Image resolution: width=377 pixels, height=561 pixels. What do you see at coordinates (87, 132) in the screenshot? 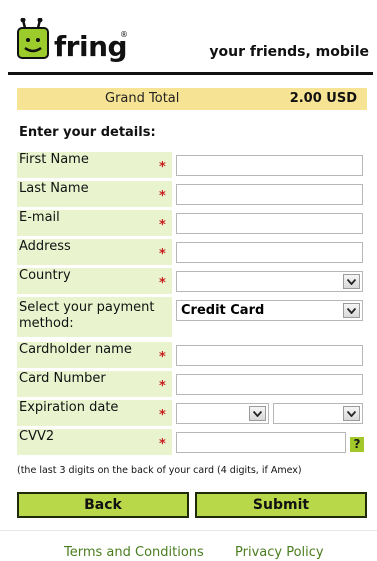
I see `section-title: Enter your details:` at bounding box center [87, 132].